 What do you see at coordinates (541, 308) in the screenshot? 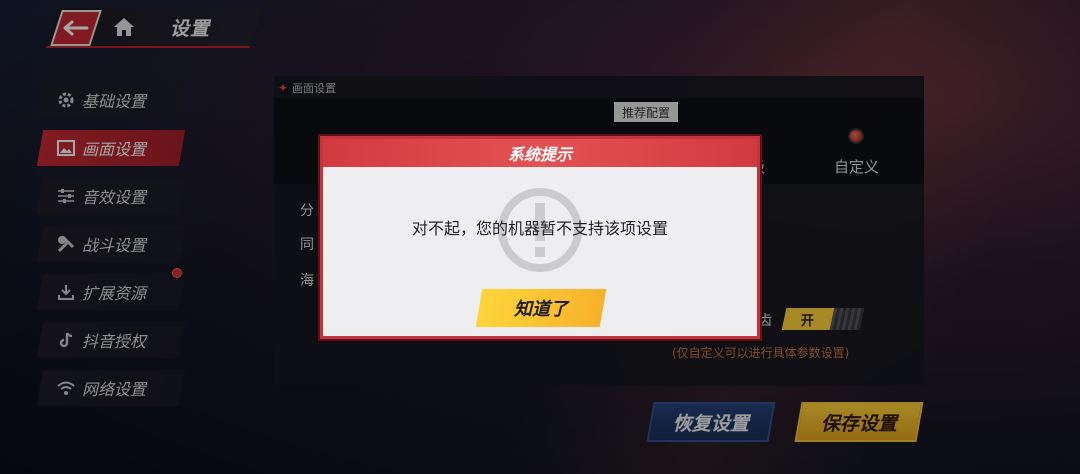
I see `confirm-button: 知道了` at bounding box center [541, 308].